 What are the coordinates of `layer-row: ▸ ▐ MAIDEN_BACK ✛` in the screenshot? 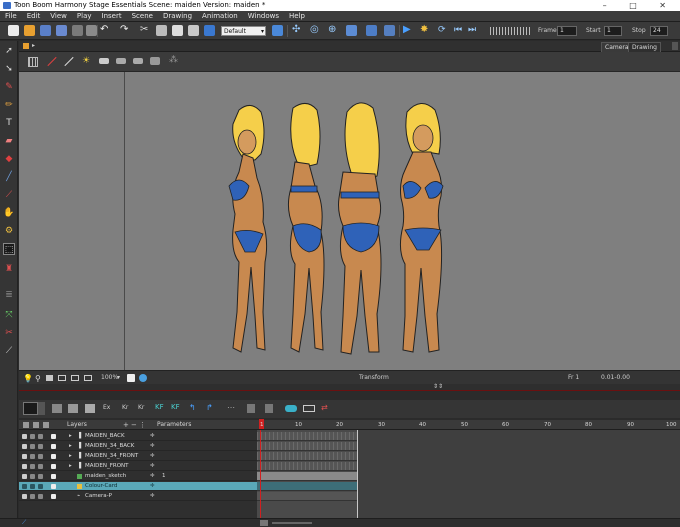 It's located at (138, 436).